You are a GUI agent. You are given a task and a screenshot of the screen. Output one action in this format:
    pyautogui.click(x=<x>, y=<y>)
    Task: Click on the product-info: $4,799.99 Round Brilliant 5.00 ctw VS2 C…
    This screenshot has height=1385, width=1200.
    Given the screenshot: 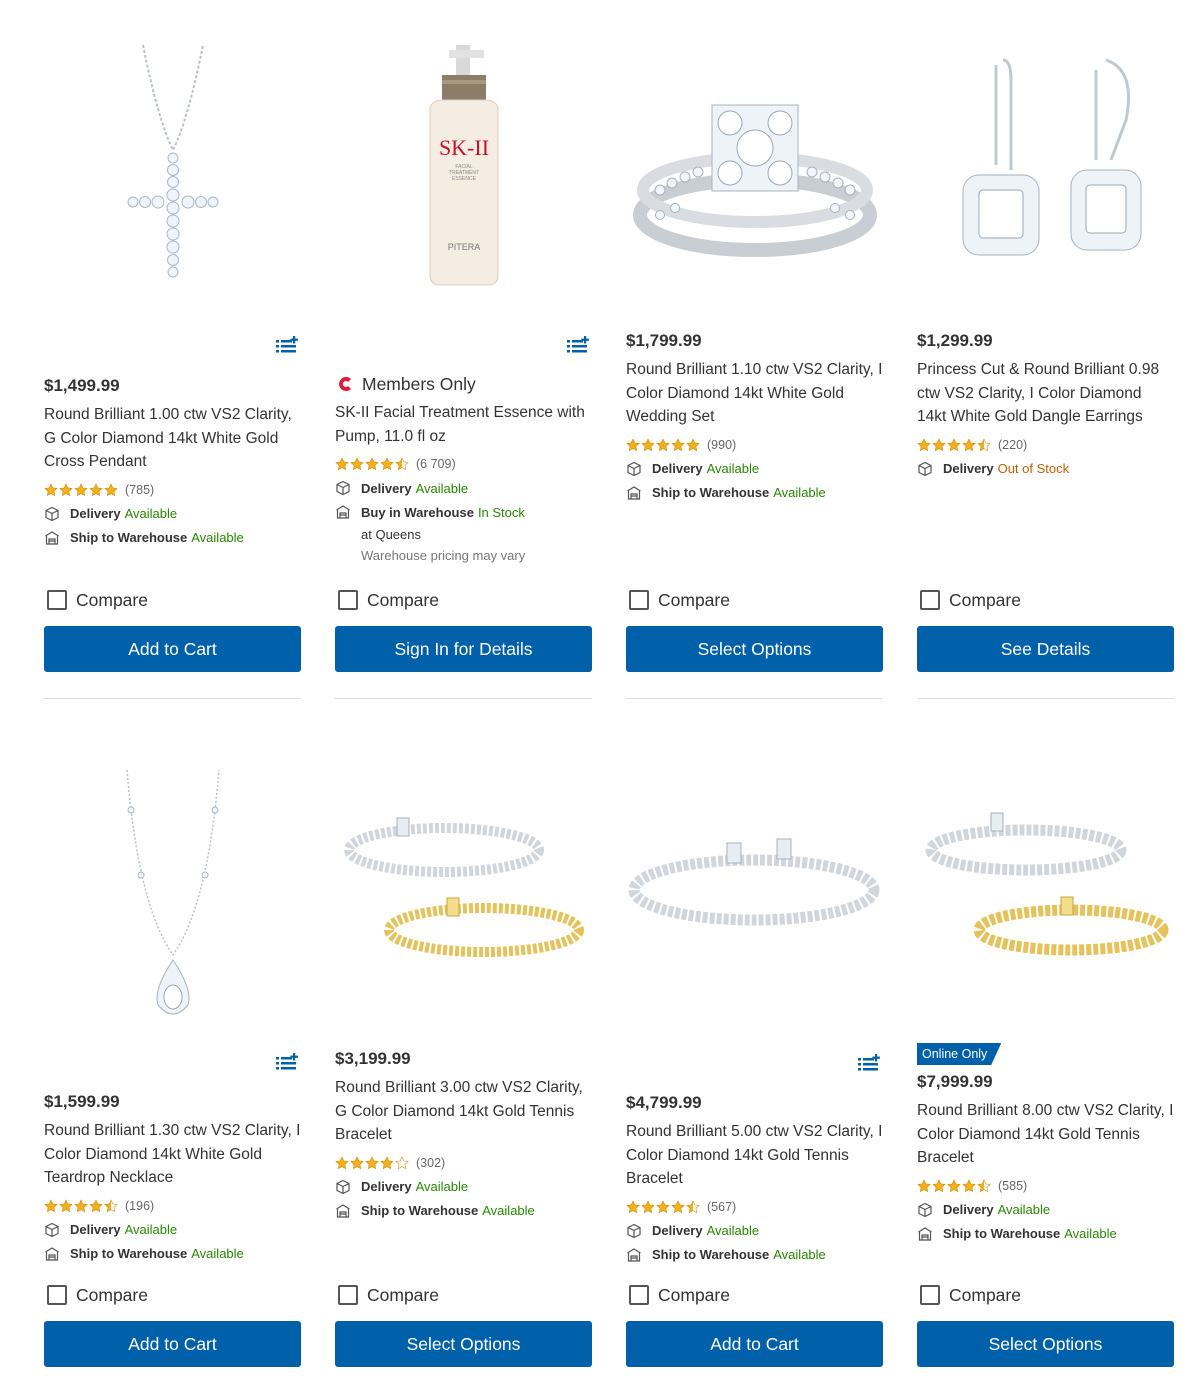 What is the action you would take?
    pyautogui.click(x=754, y=1178)
    